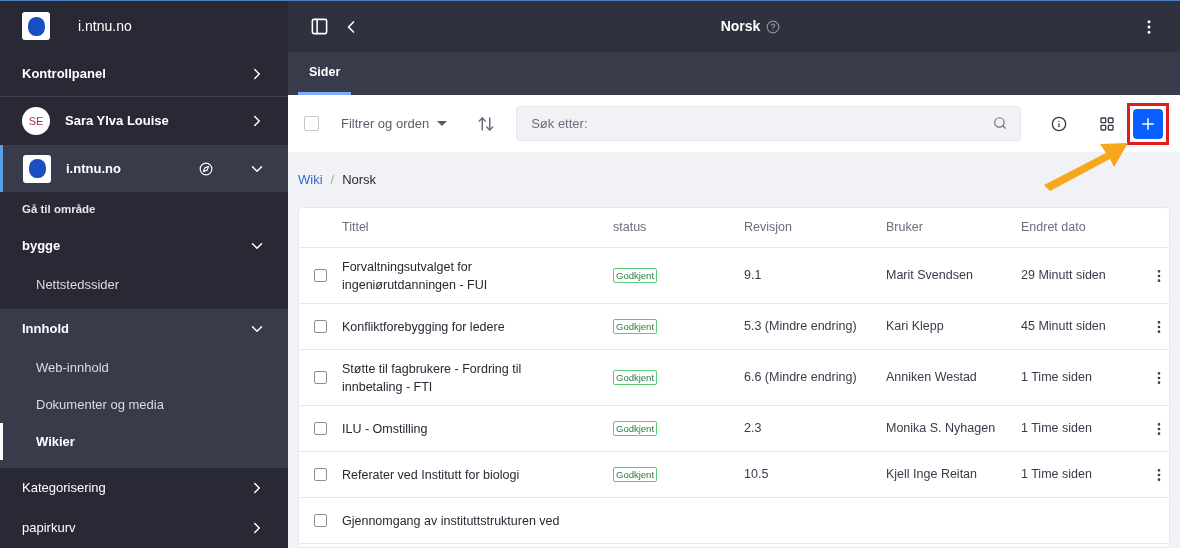  I want to click on sidebar-group: Innhold, so click(45, 329).